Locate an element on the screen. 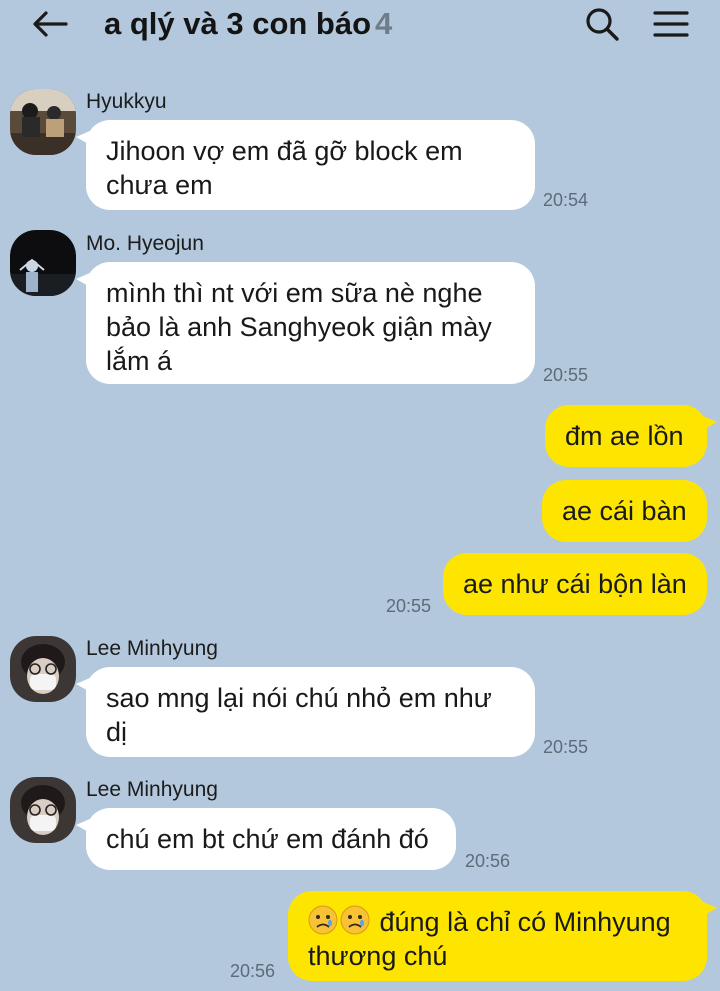  outgoing-message-bubble: đúng là chỉ có Minhyung thương chú is located at coordinates (502, 936).